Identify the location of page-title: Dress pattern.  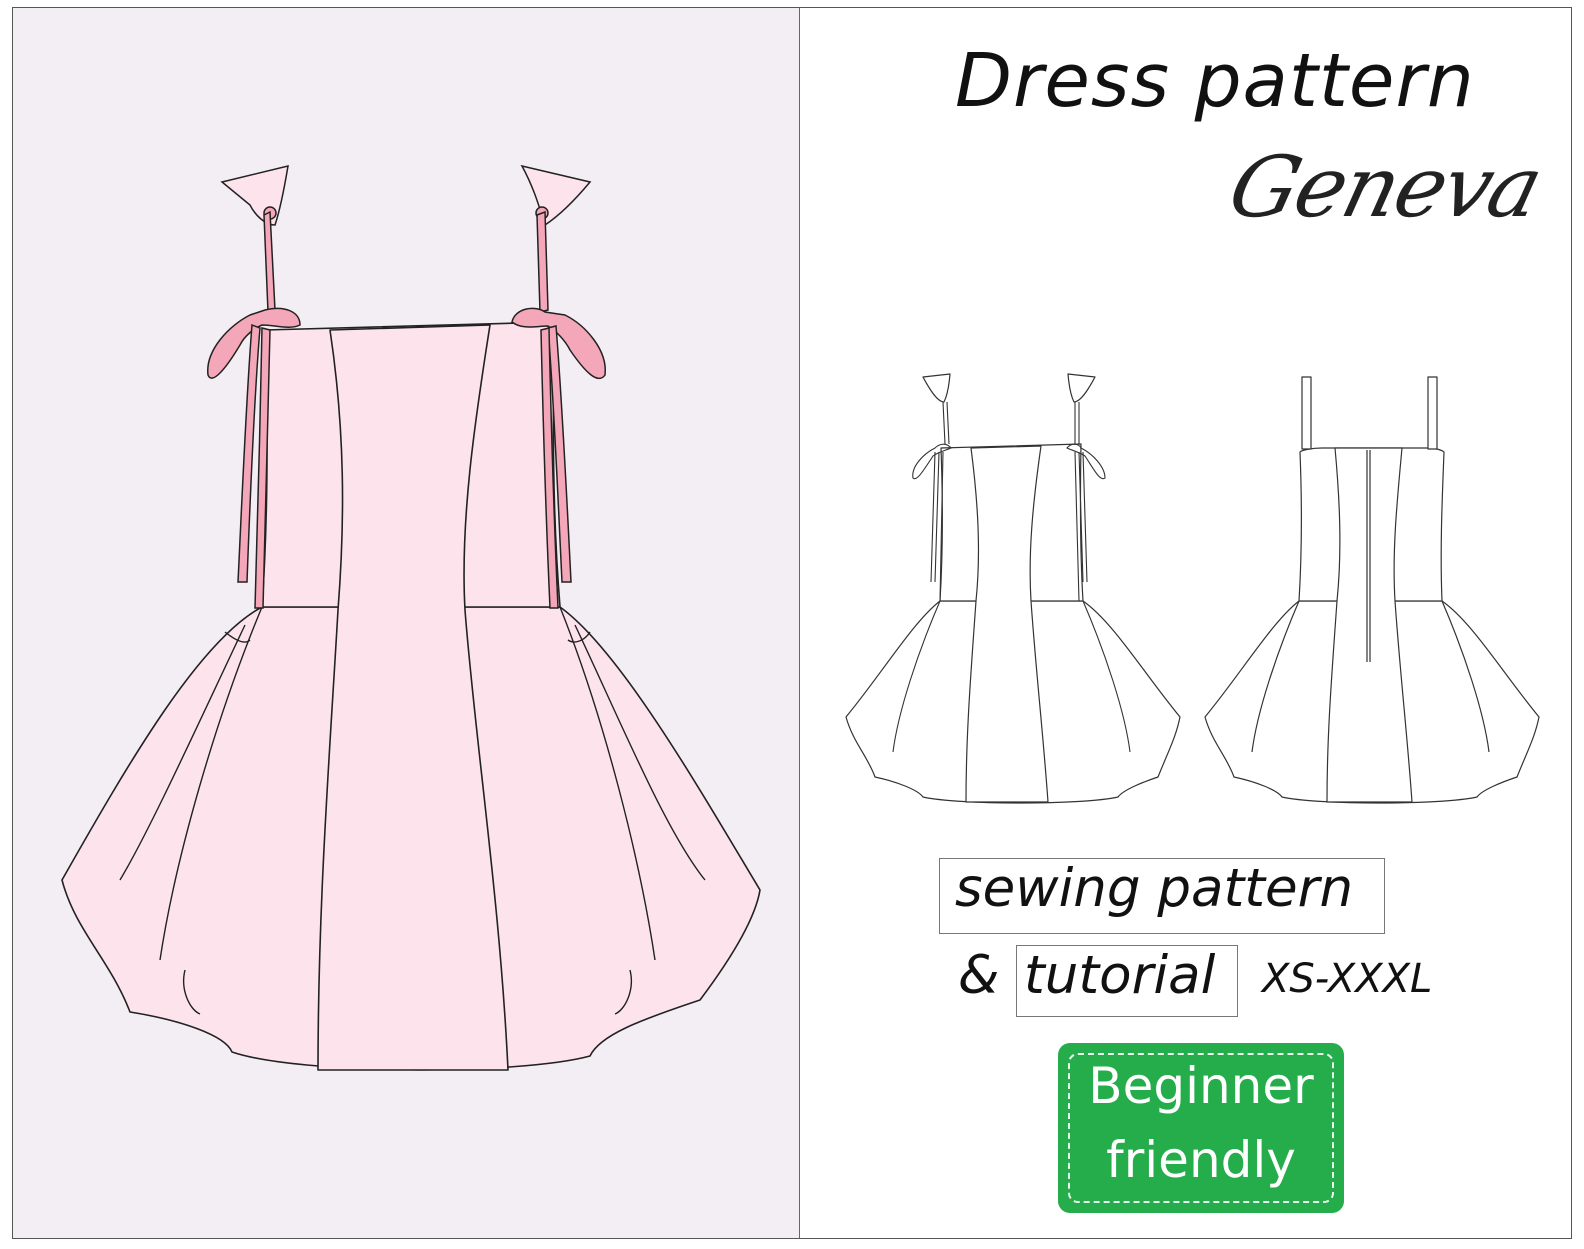
(1215, 81).